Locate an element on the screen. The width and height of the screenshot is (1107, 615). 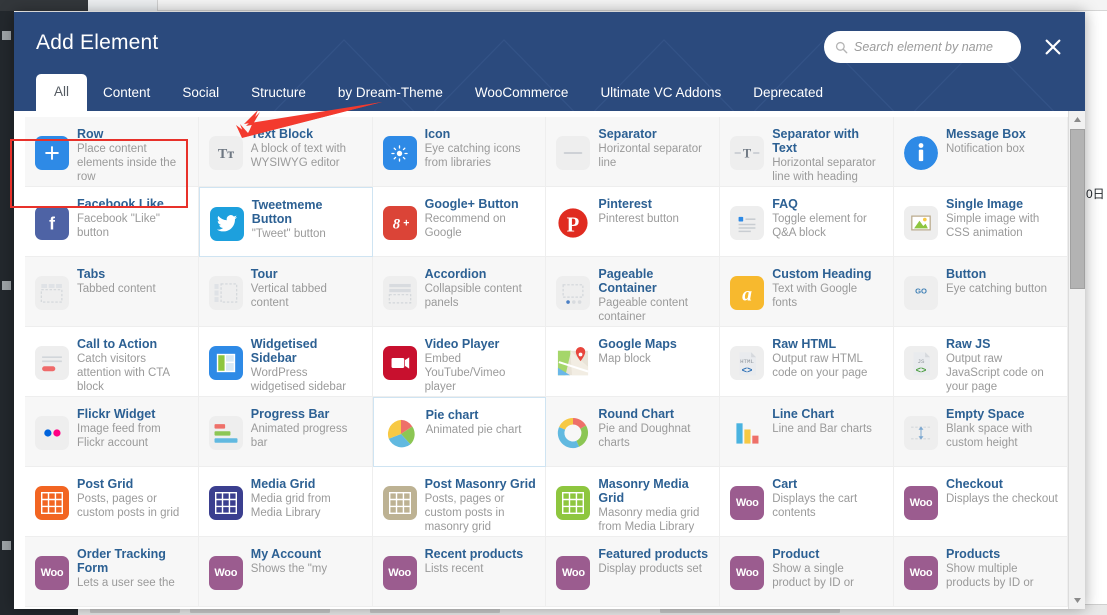
element-description: Recommend on Google is located at coordinates (465, 226).